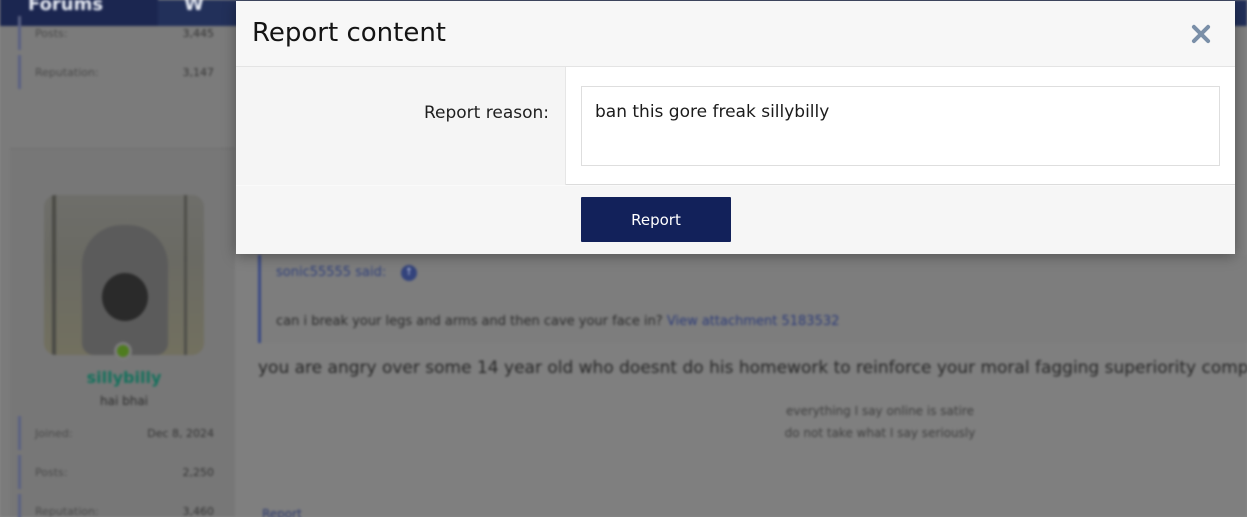  Describe the element at coordinates (880, 433) in the screenshot. I see `signature-line: do not take what I say seriously` at that location.